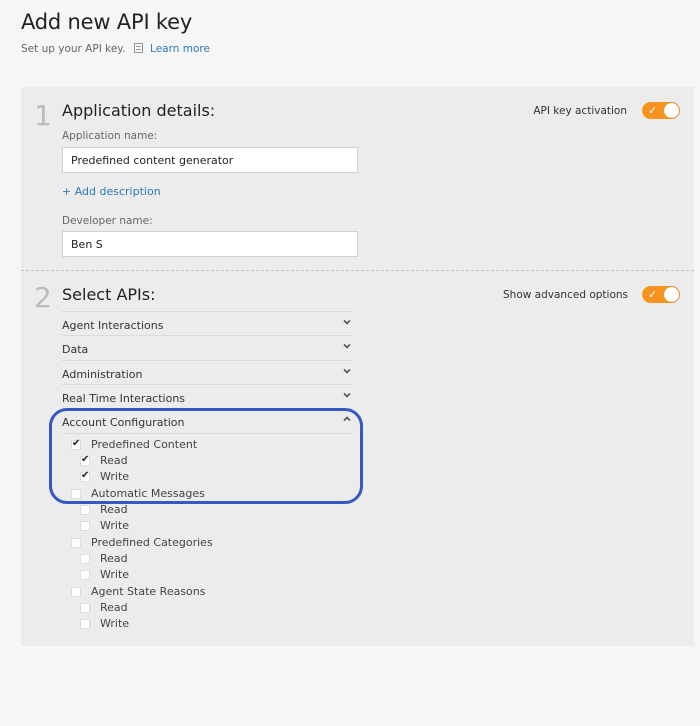 The height and width of the screenshot is (726, 700). Describe the element at coordinates (107, 22) in the screenshot. I see `page-title: Add new API key` at that location.